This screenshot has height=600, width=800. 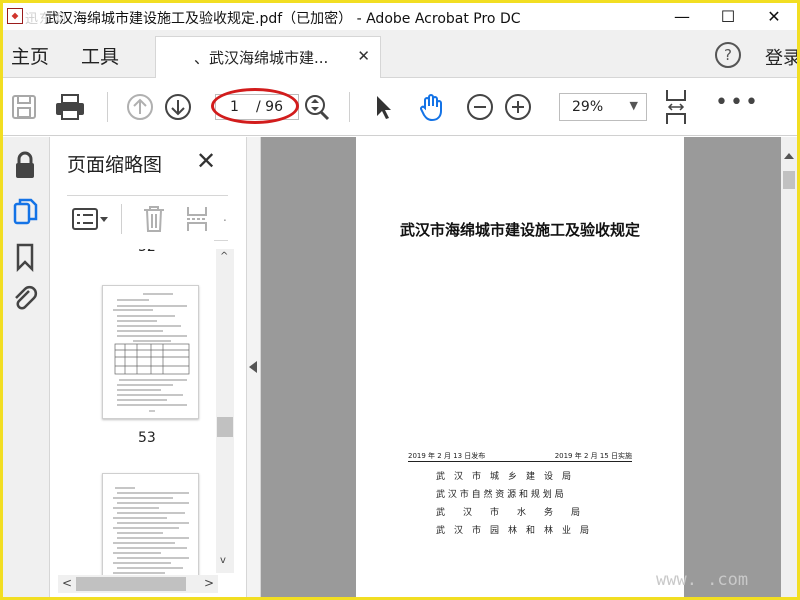 I want to click on tools-tab: 工具, so click(x=100, y=55).